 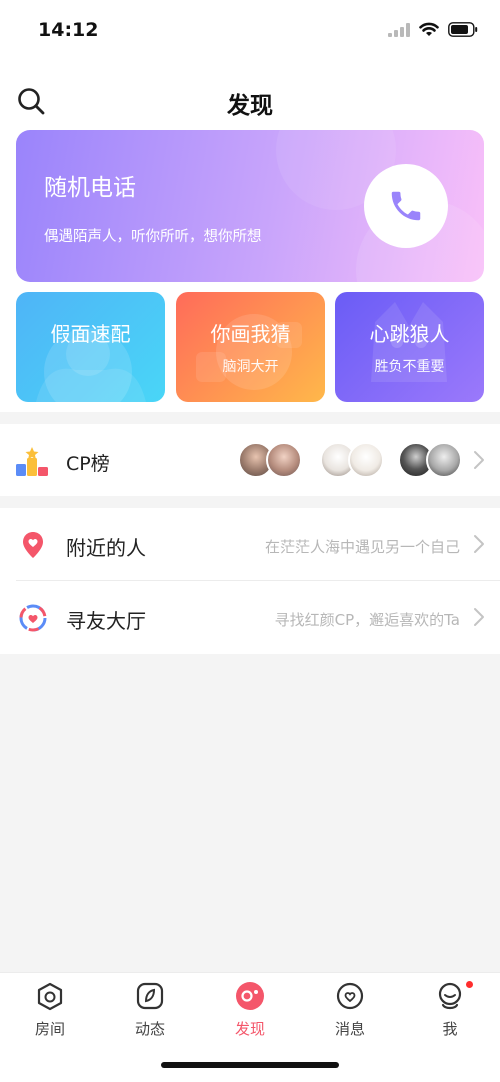 I want to click on wifi-icon, so click(x=429, y=29).